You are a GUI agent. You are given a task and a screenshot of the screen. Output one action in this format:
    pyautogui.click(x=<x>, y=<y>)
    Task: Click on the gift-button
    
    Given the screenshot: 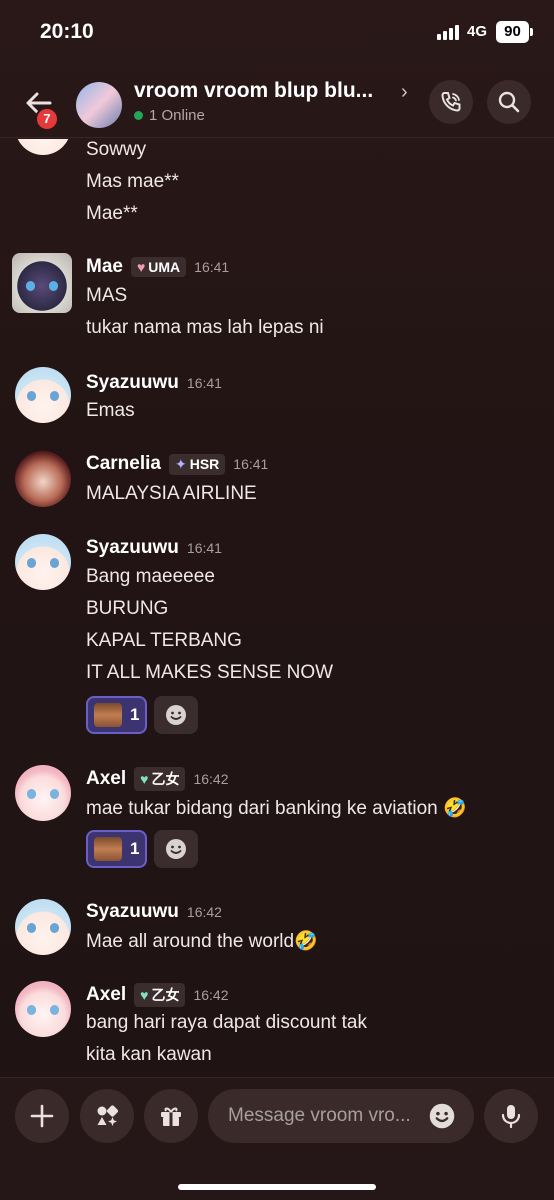 What is the action you would take?
    pyautogui.click(x=171, y=1116)
    